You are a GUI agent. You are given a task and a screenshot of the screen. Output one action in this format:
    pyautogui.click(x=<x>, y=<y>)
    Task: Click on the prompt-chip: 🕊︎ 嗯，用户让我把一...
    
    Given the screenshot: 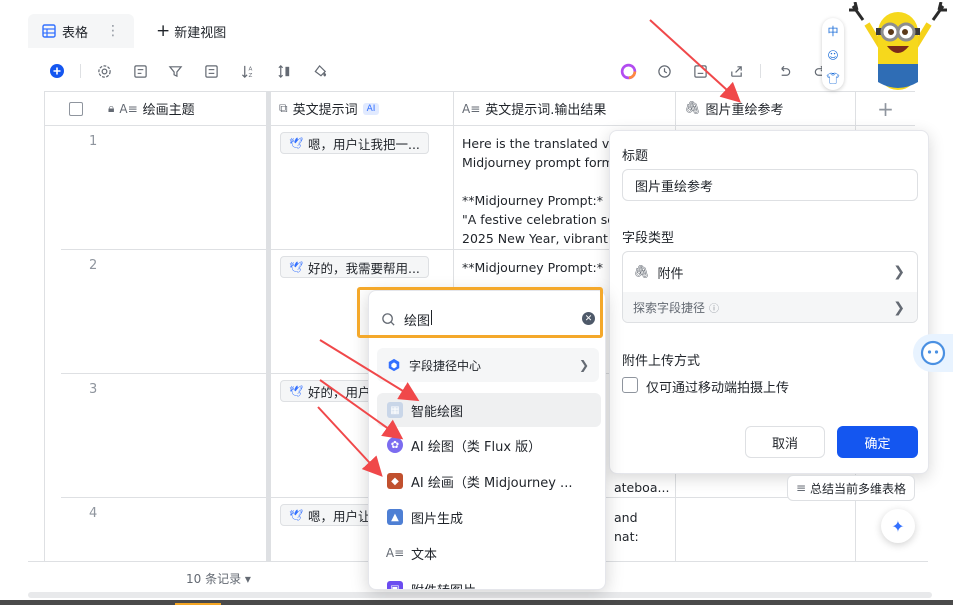 What is the action you would take?
    pyautogui.click(x=354, y=143)
    